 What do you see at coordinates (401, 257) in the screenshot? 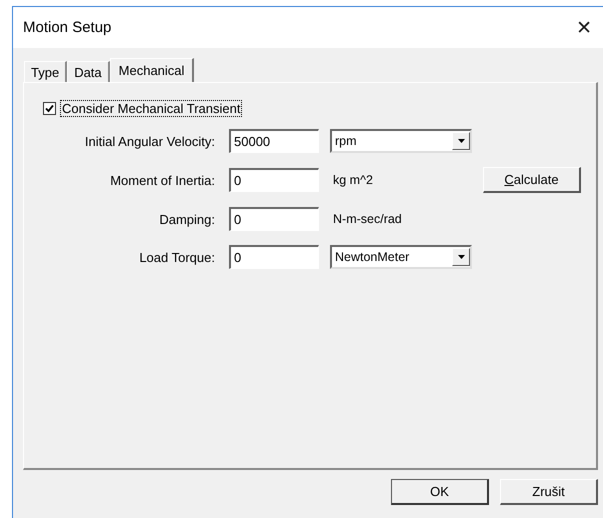
I see `dropdown: NewtonMeter` at bounding box center [401, 257].